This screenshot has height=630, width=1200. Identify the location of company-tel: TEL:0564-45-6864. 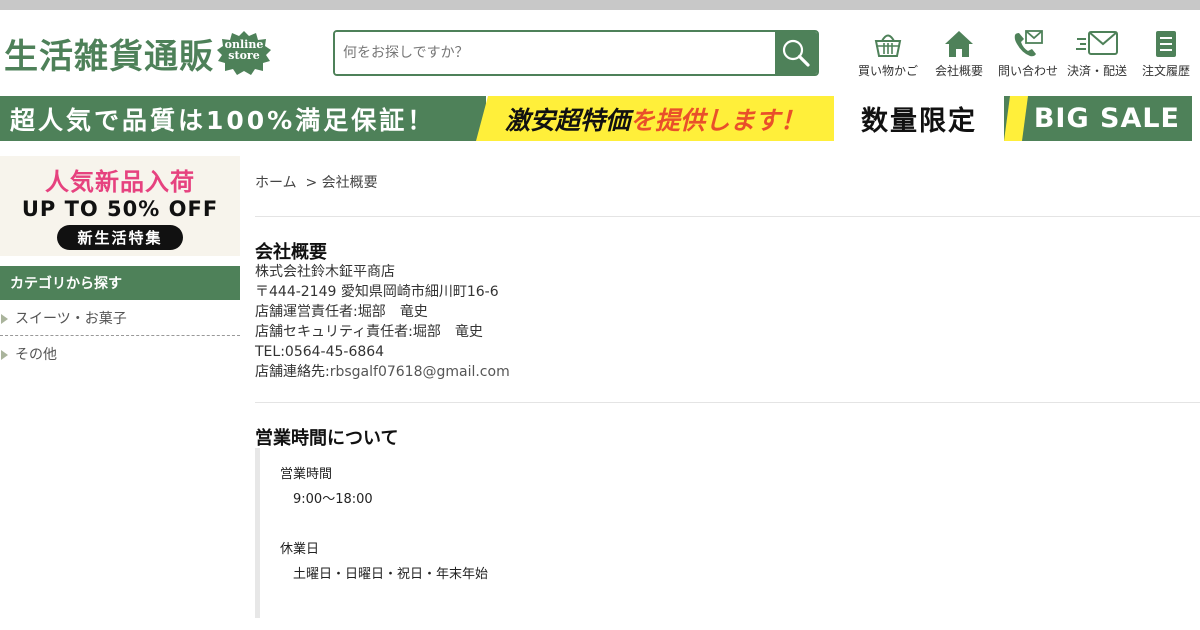
(320, 352).